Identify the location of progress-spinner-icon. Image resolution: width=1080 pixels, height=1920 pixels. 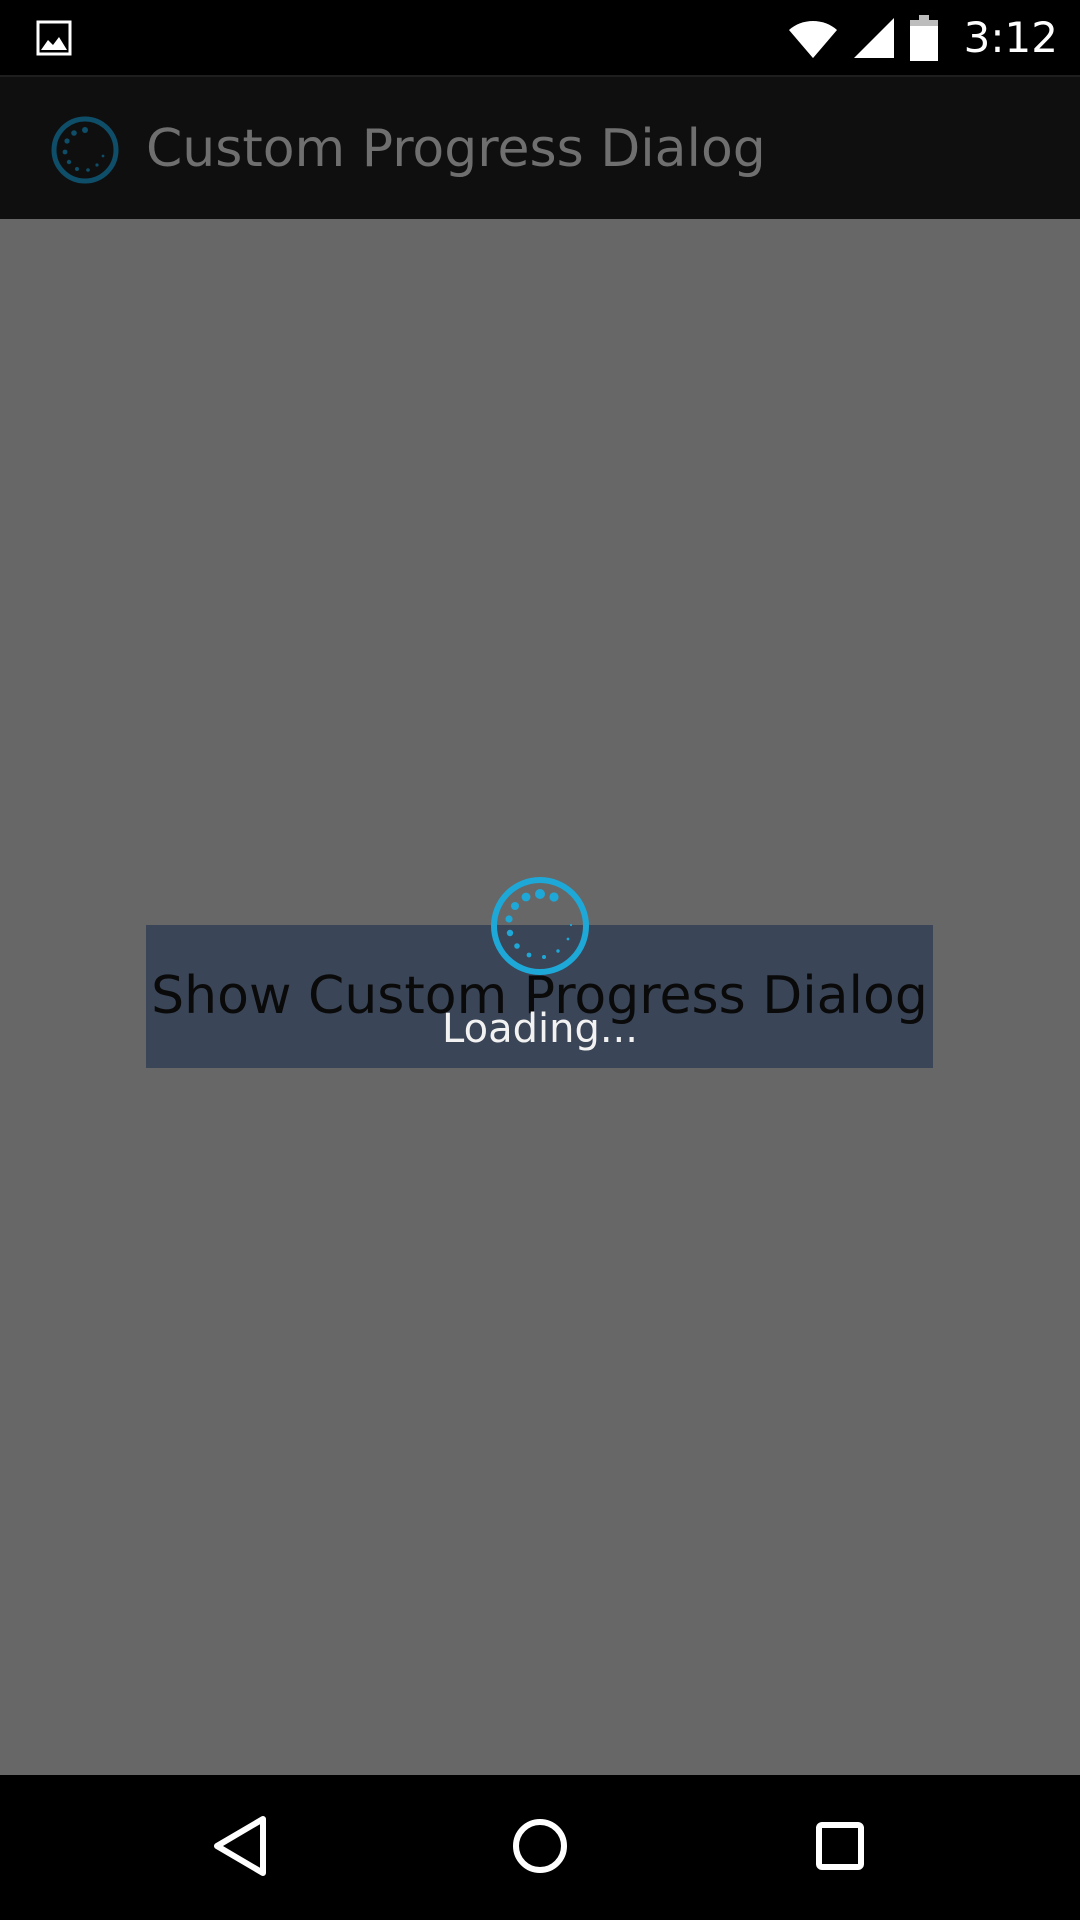
(540, 926).